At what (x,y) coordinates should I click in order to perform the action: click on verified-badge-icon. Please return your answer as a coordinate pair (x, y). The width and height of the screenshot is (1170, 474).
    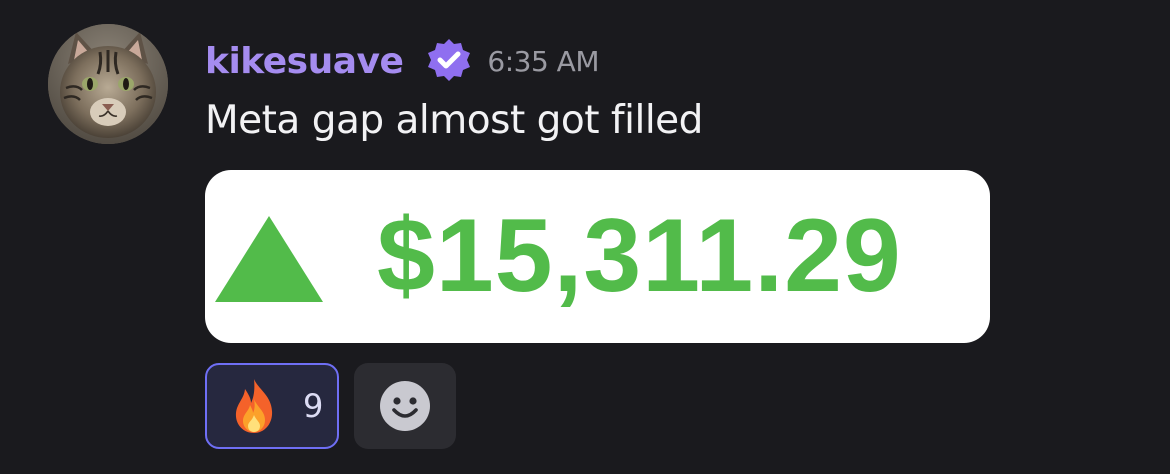
    Looking at the image, I should click on (449, 60).